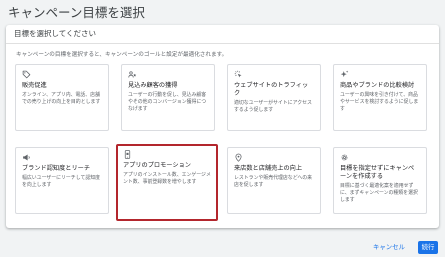 The image size is (445, 257). I want to click on card-description: オンライン、アプリ内、電話、店舗での売り上げの向上を目的とします, so click(61, 98).